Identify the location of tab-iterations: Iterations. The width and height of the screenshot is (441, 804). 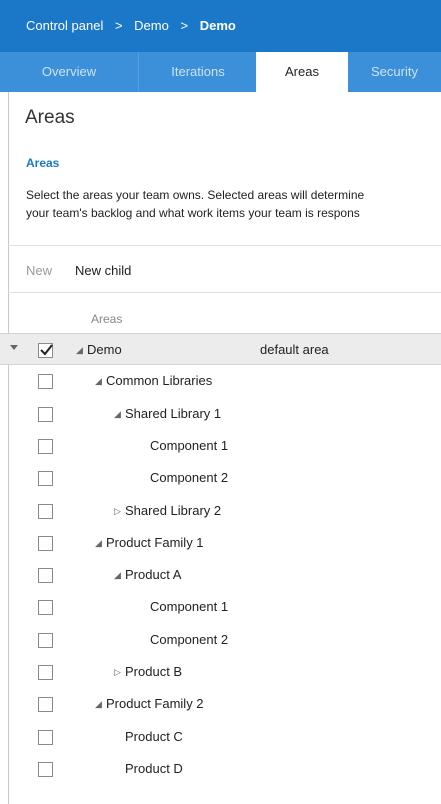
(197, 72).